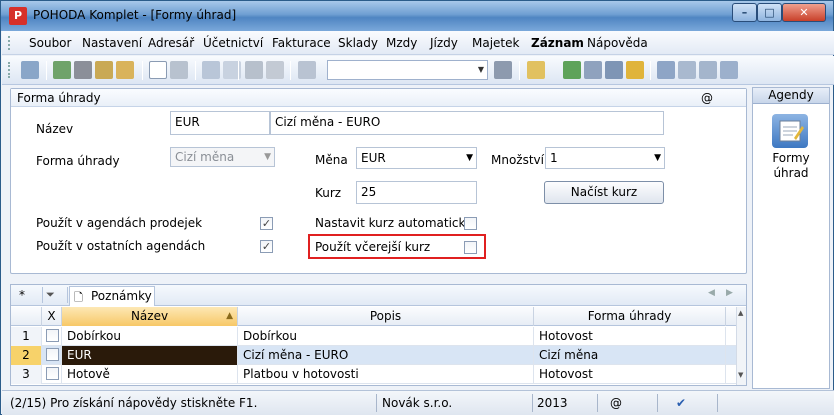 The image size is (834, 415). Describe the element at coordinates (266, 246) in the screenshot. I see `ostatnich-checkbox: ✓` at that location.